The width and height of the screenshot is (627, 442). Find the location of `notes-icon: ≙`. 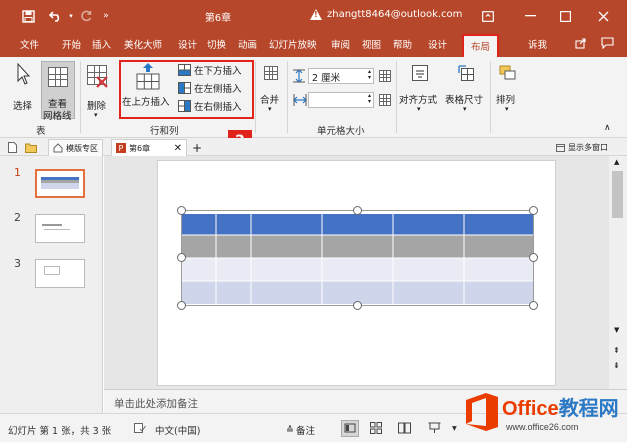

notes-icon: ≙ is located at coordinates (290, 430).